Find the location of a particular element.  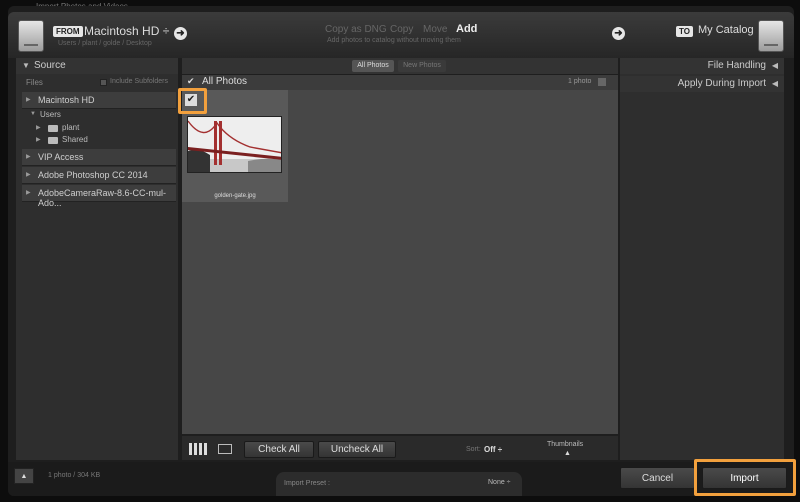

folder-plant: ▶ plant is located at coordinates (99, 129).